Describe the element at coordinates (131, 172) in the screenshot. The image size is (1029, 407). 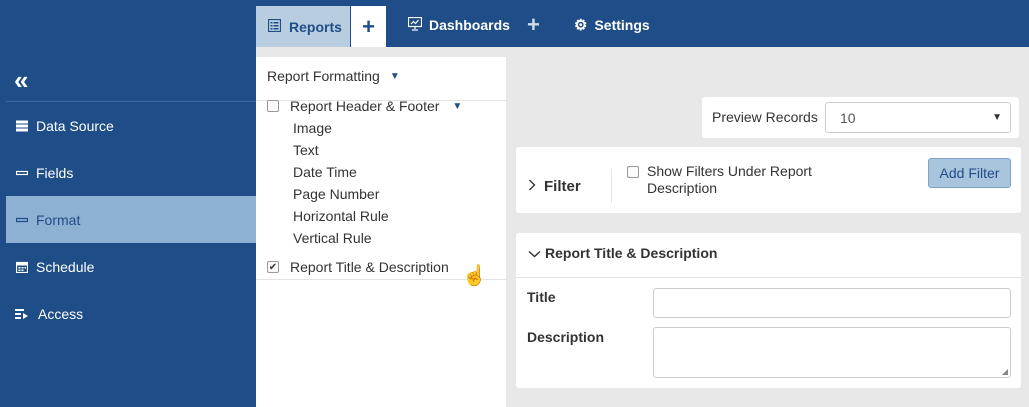
I see `sidebar-item-fields: Fields` at that location.